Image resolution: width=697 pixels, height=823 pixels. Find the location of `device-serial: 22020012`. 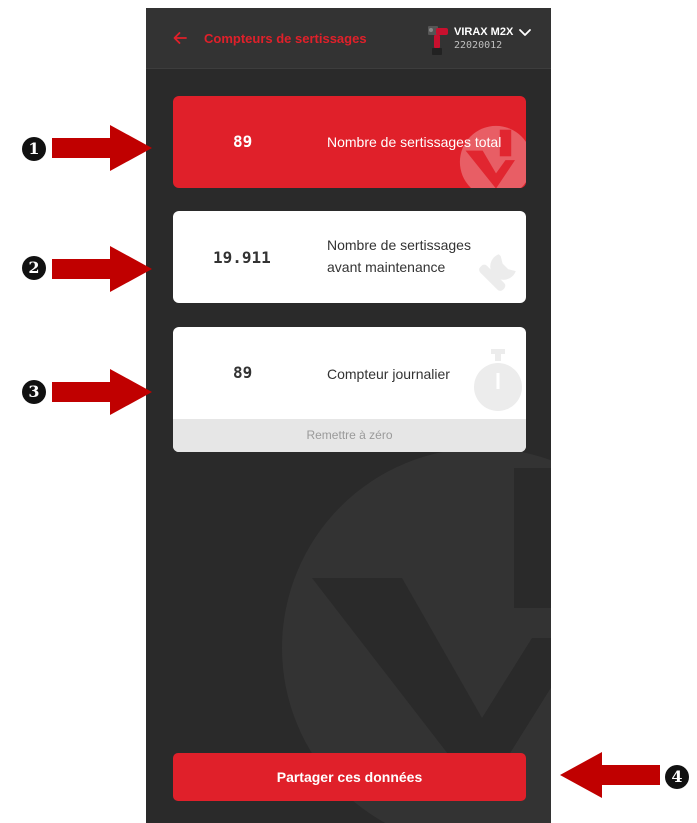

device-serial: 22020012 is located at coordinates (478, 45).